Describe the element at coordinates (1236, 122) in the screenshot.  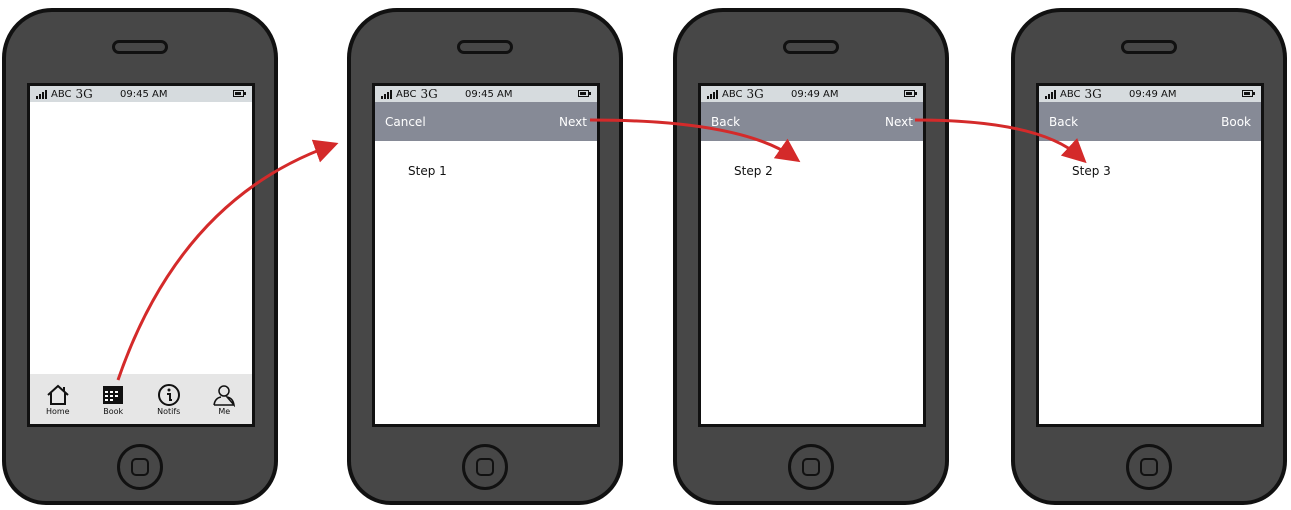
I see `book-button: Book` at that location.